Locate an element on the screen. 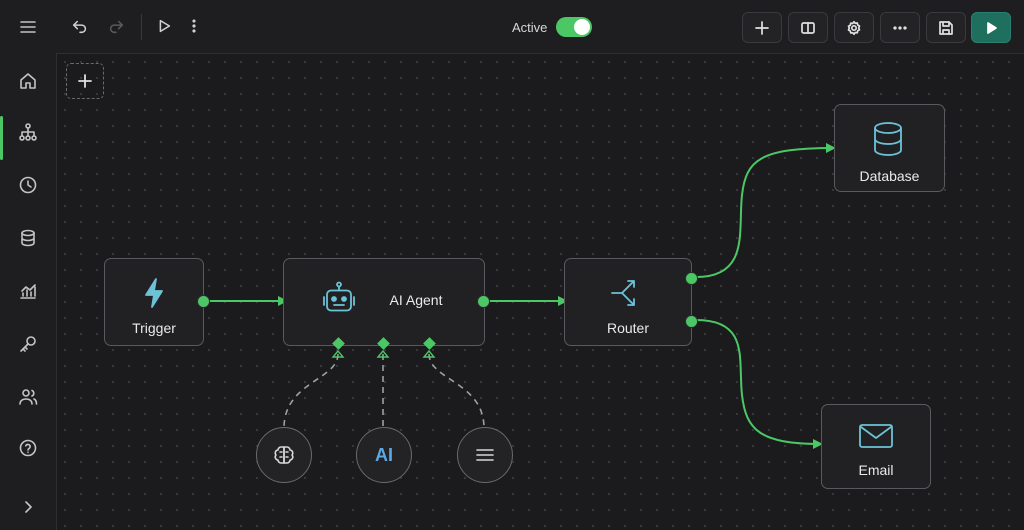 This screenshot has width=1024, height=530. users-icon is located at coordinates (28, 397).